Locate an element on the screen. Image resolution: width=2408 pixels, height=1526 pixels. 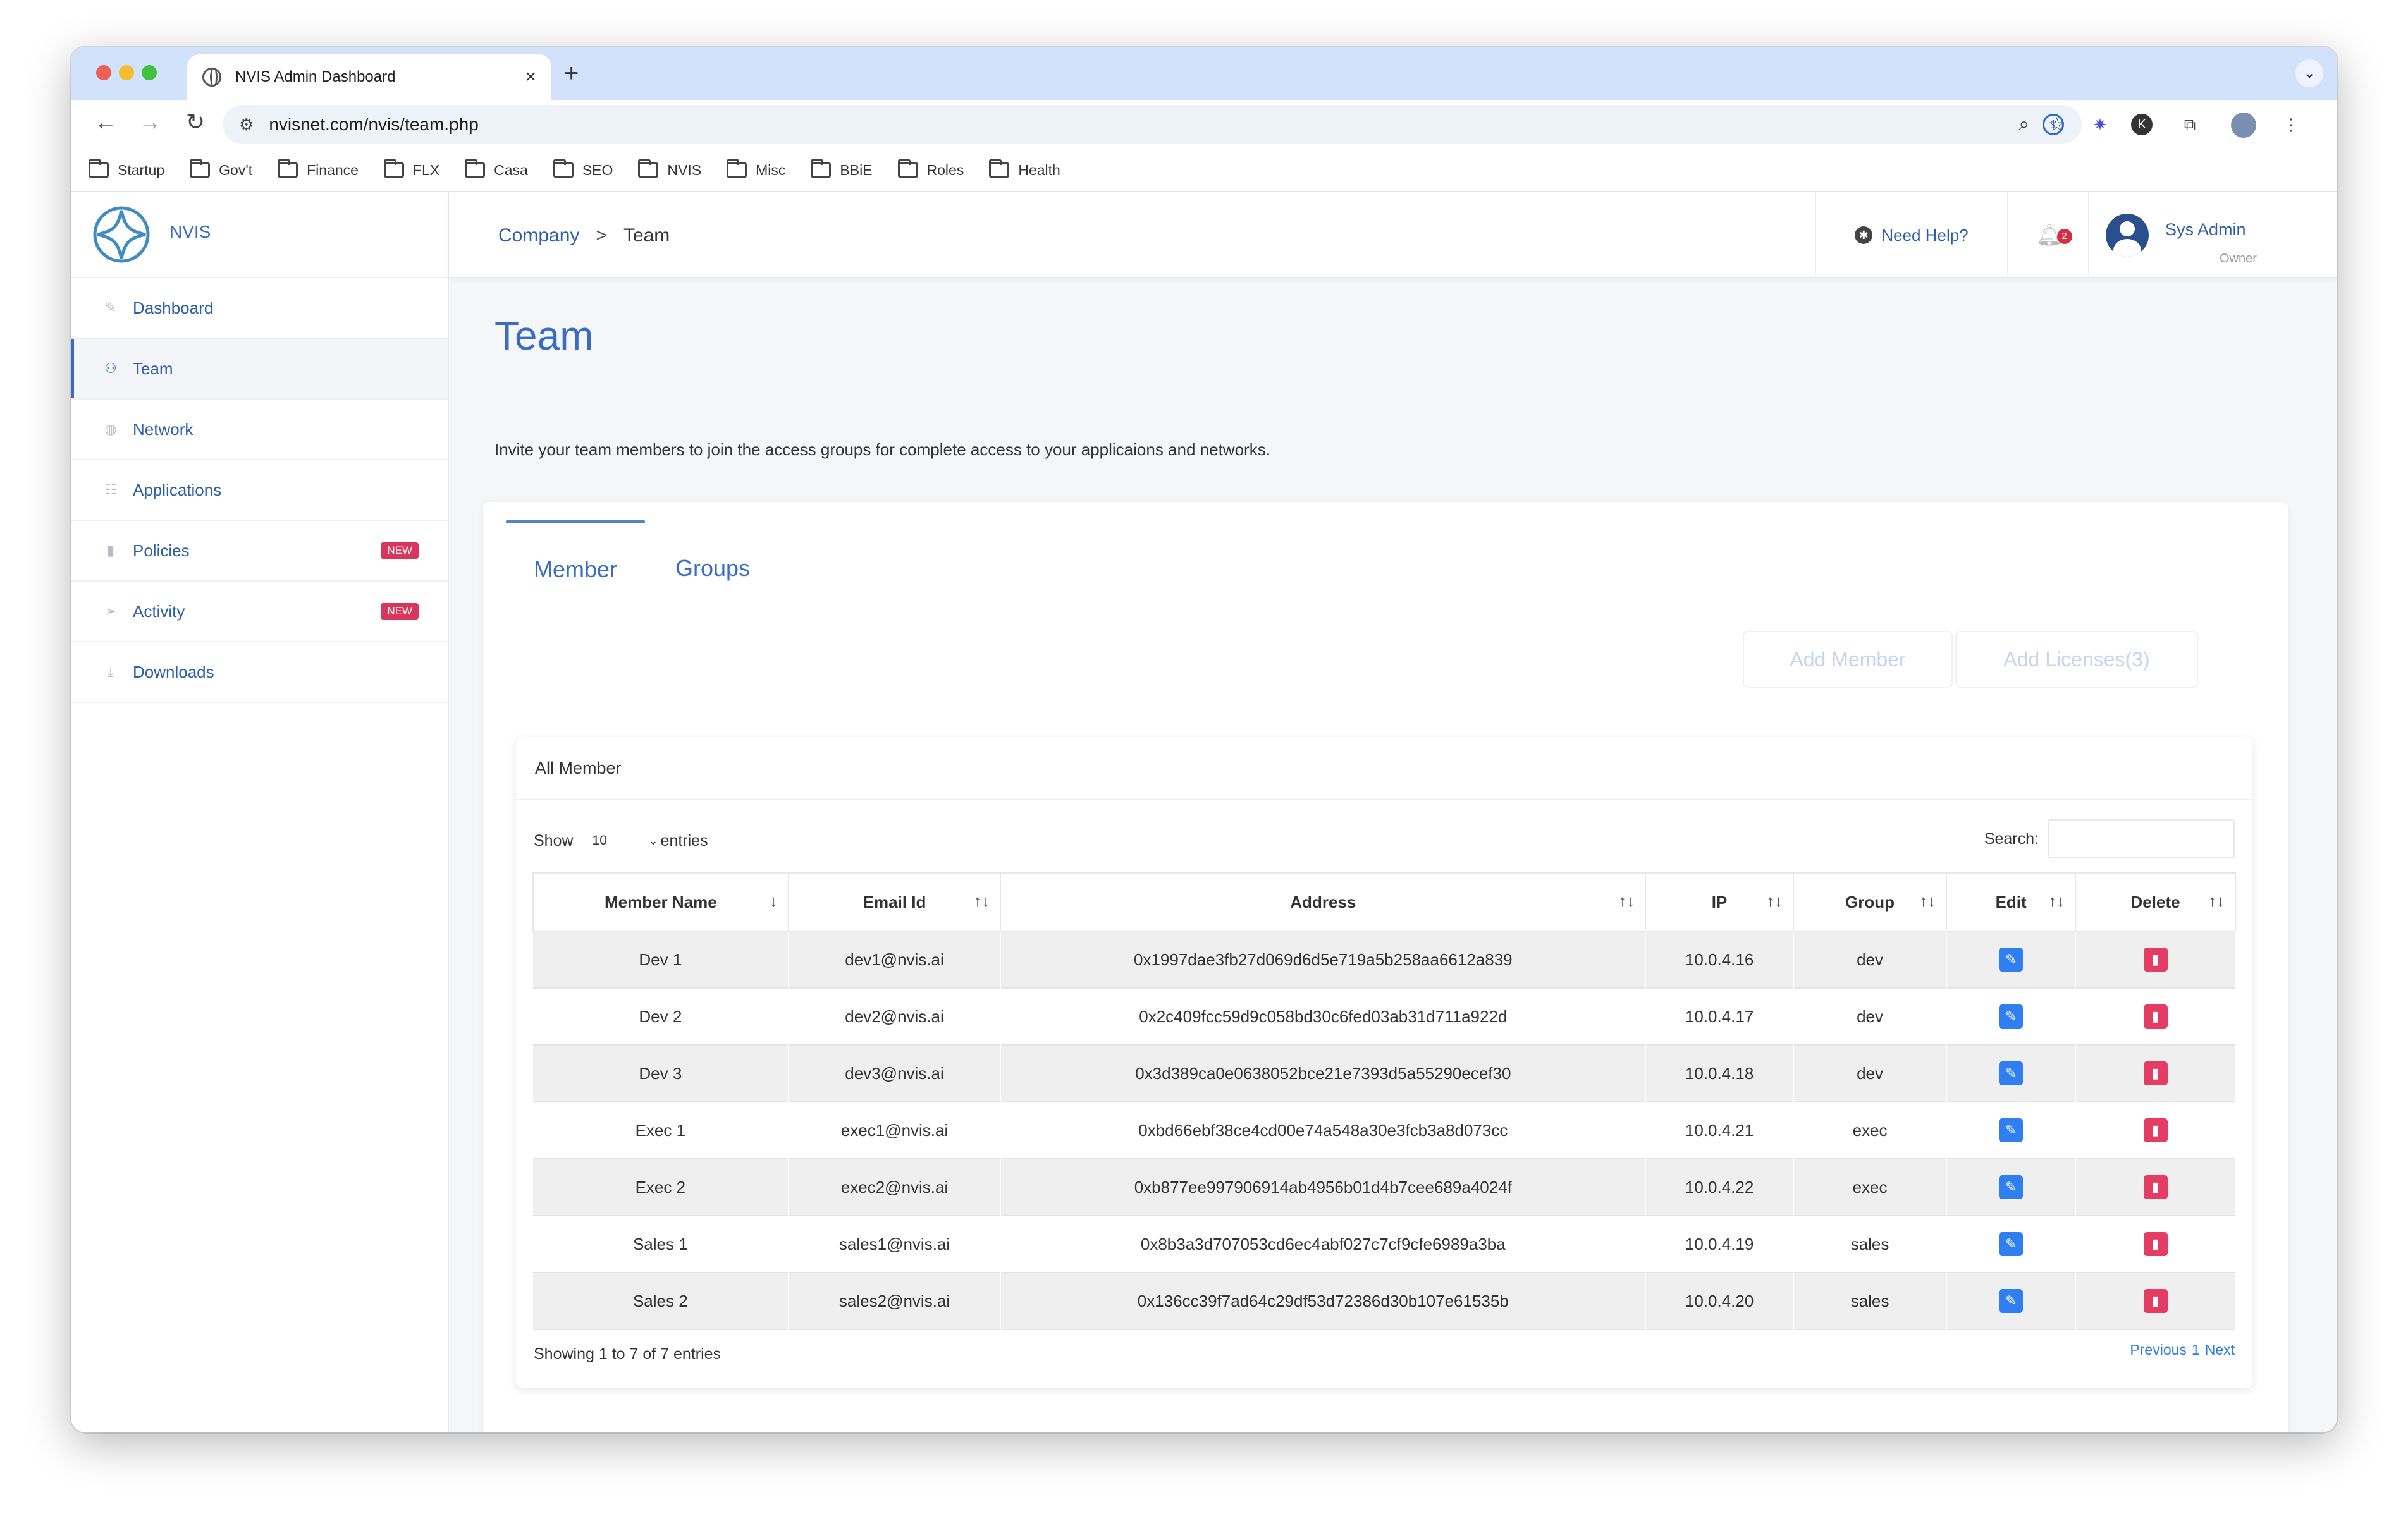
sidebar-item-downloads: ⤓ Downloads is located at coordinates (259, 672).